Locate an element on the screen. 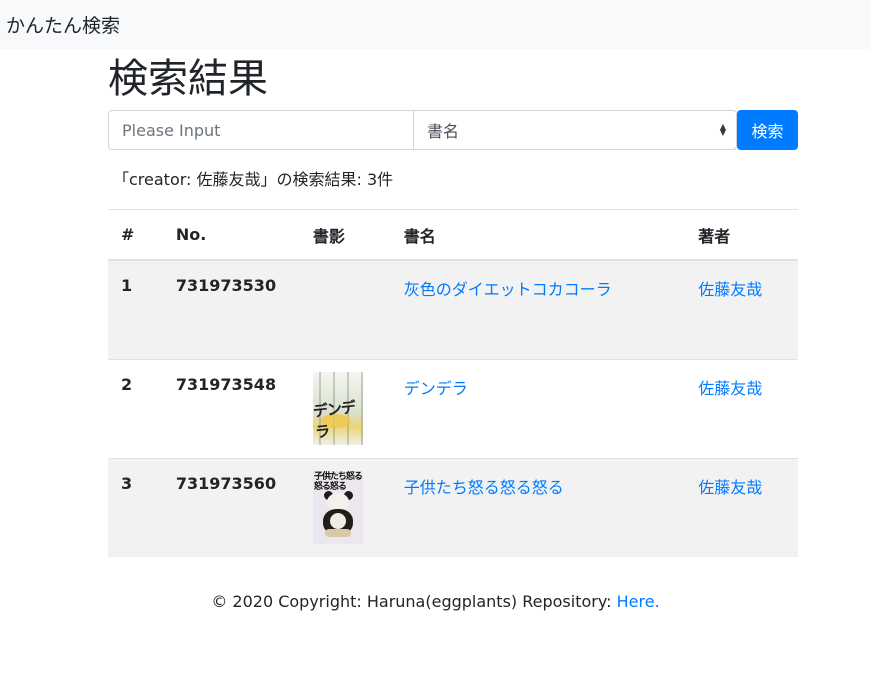  table-header-row: # No. 書影 書名 著者 is located at coordinates (453, 235).